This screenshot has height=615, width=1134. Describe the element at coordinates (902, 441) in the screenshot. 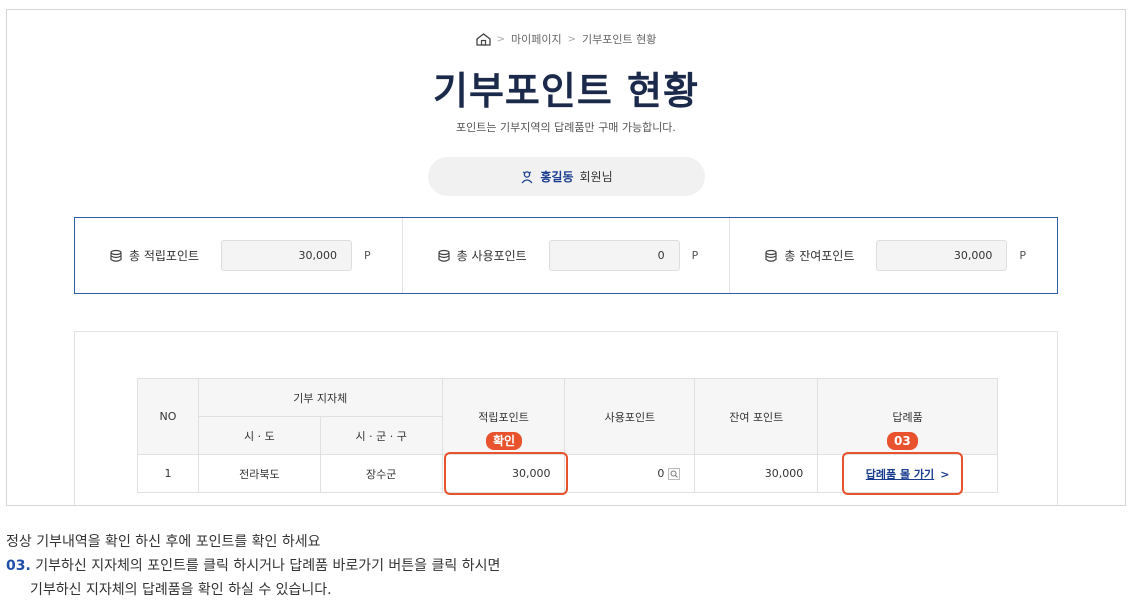

I see `step-badge: 03` at that location.